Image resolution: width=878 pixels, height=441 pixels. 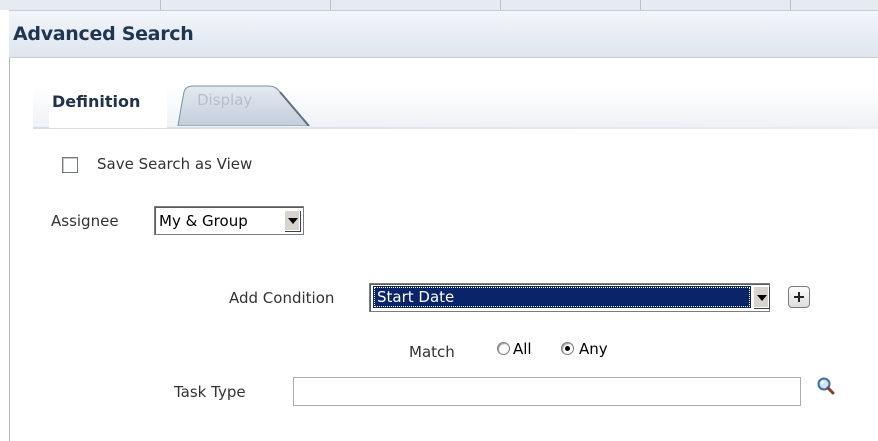 I want to click on assignee-select: My & Group, so click(x=229, y=220).